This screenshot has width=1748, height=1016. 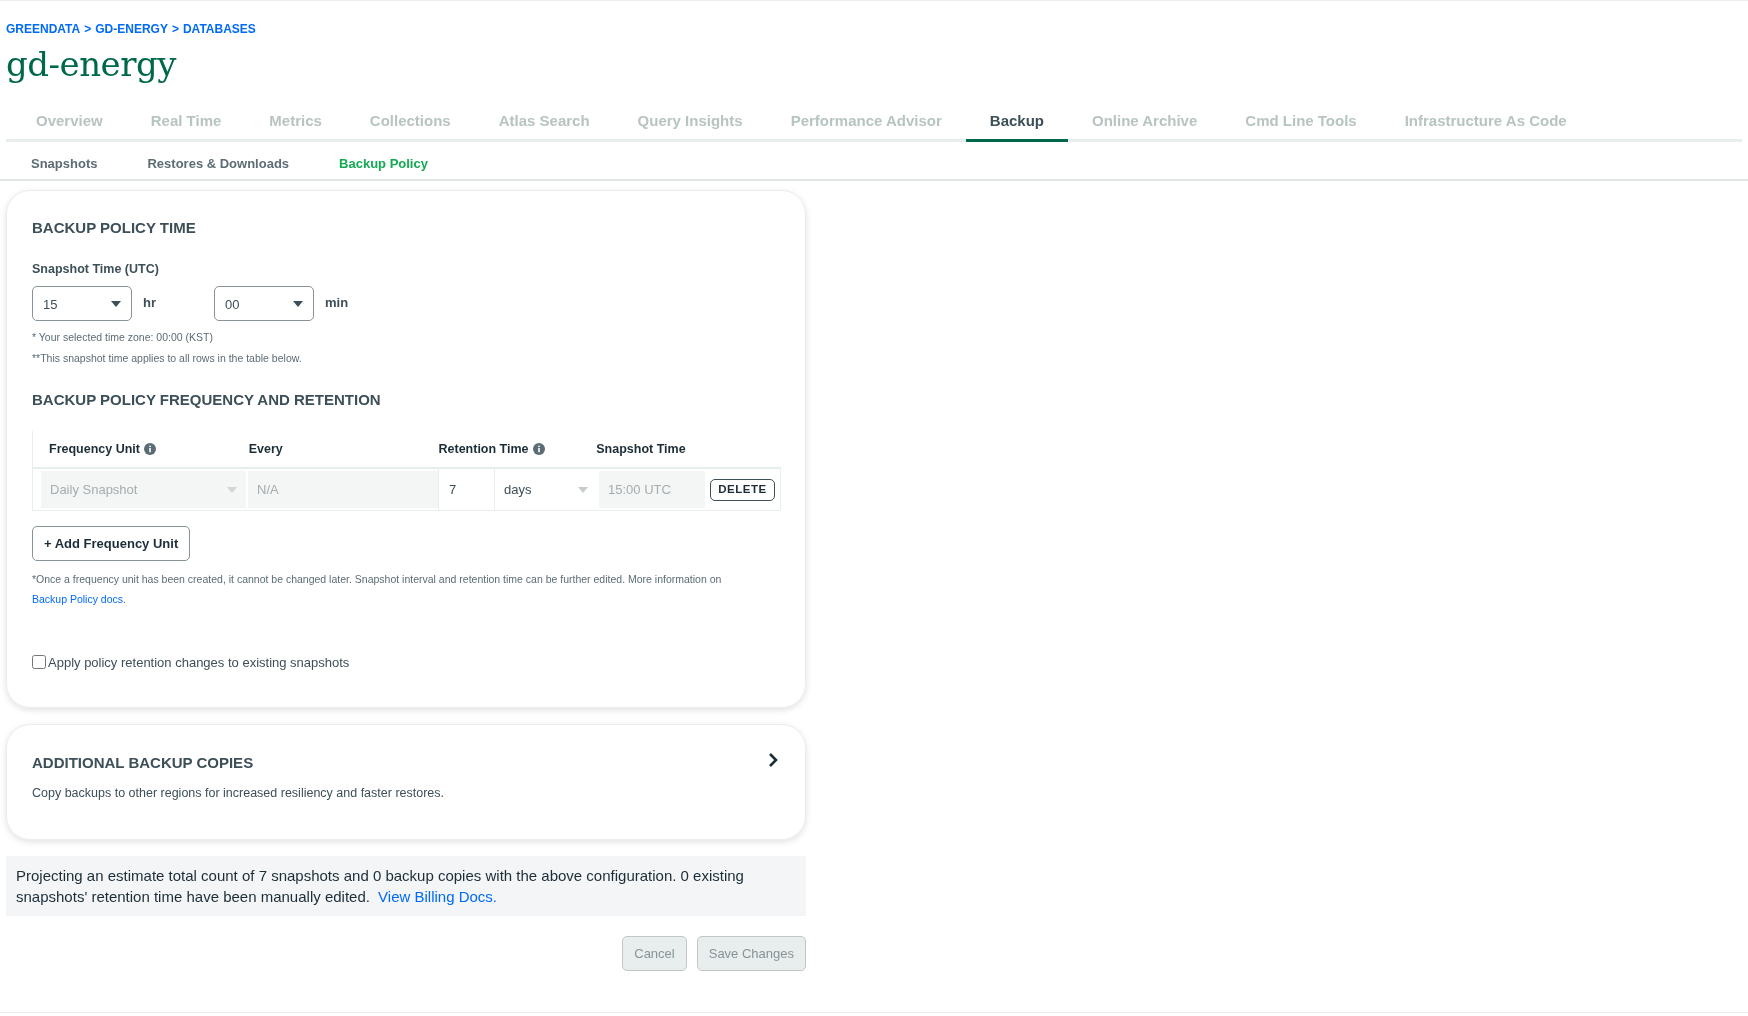 I want to click on estimate-message: Projecting an estimate total count of 7 snapshots and 0 backup copies with the above configuration. 0 existing snapshots' retention time have been manually edited. View Billing Docs., so click(x=406, y=886).